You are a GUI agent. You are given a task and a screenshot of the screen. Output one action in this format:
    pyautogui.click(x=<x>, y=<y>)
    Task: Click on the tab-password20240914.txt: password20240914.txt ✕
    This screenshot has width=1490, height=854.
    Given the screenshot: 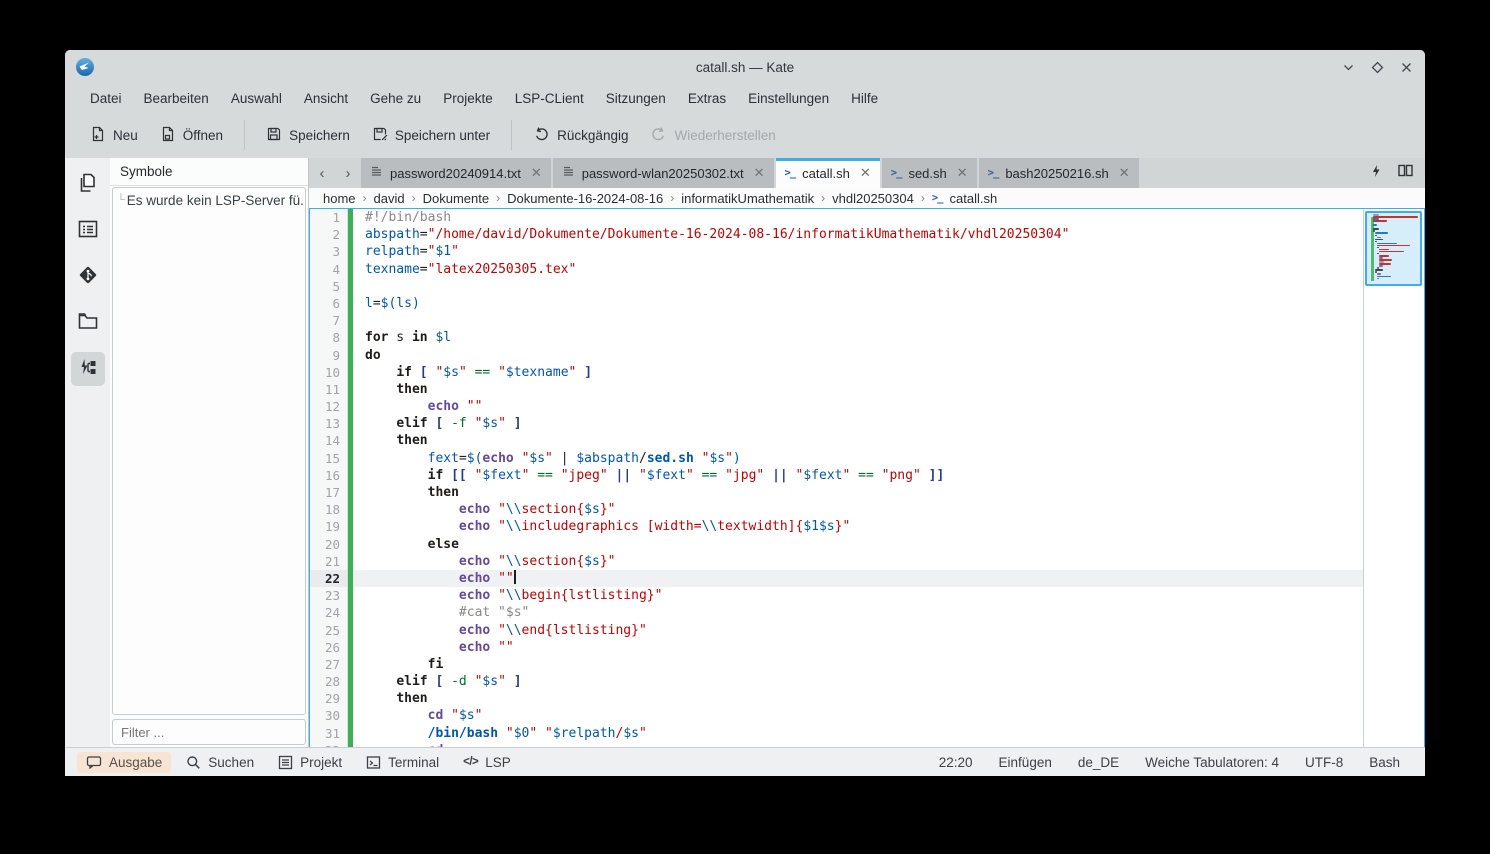 What is the action you would take?
    pyautogui.click(x=456, y=173)
    